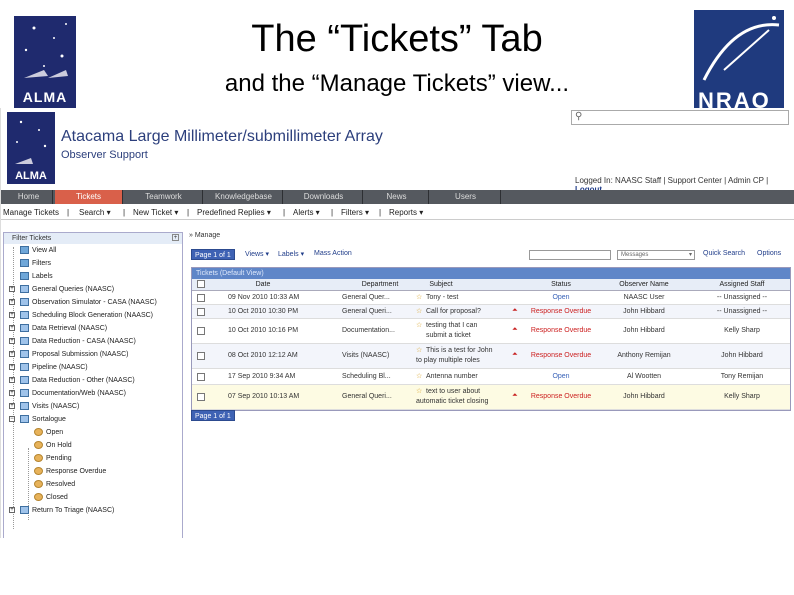 This screenshot has height=595, width=794. I want to click on col-date: Date, so click(263, 284).